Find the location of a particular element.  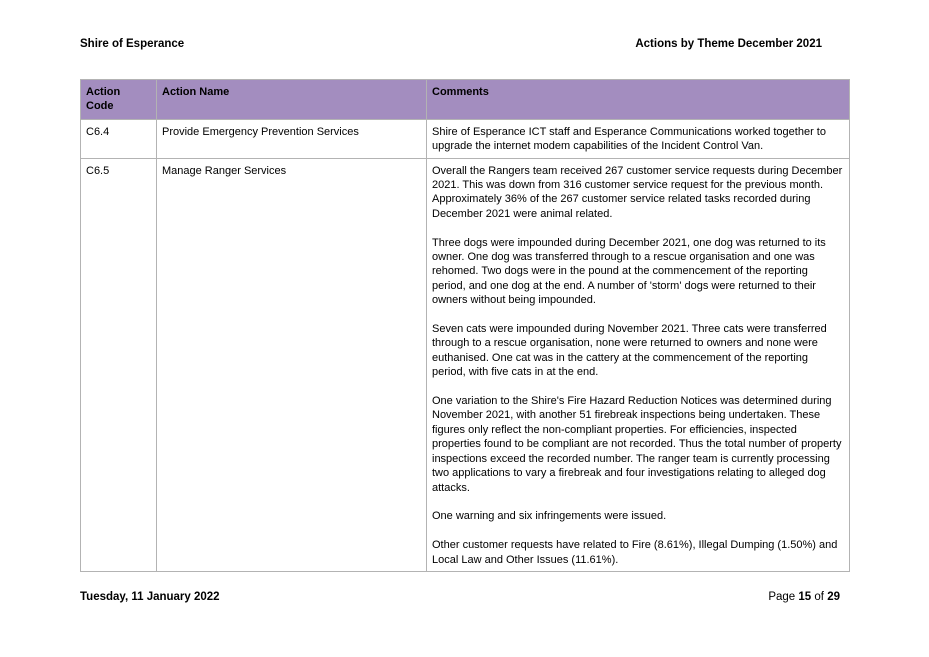

column-header-comments: Comments is located at coordinates (638, 99).